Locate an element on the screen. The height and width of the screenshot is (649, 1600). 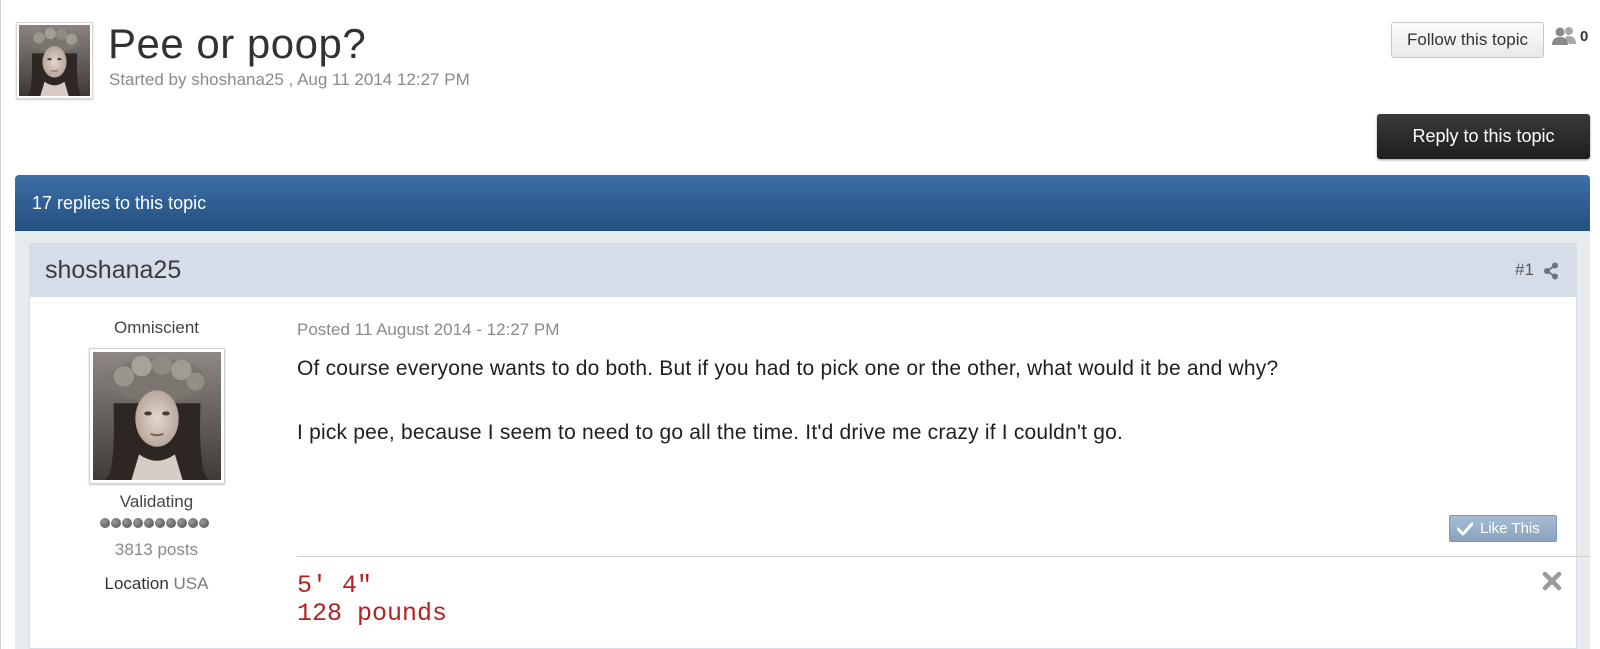
close-icon is located at coordinates (1552, 581).